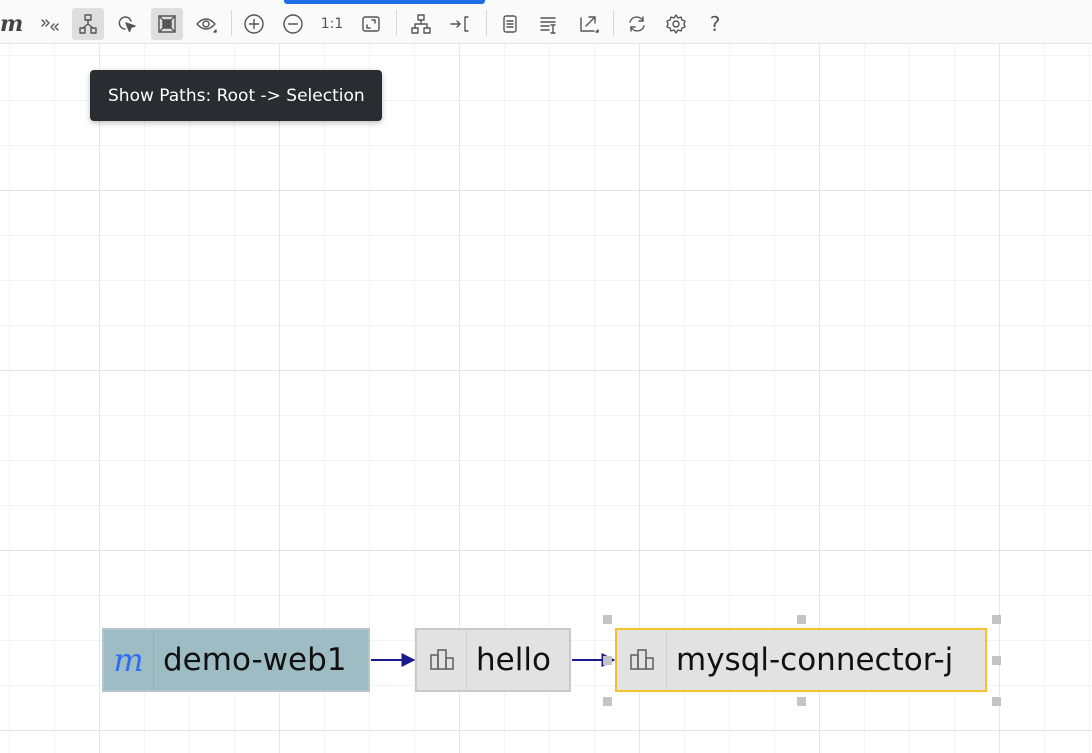  I want to click on graph-node-hello: hello, so click(493, 660).